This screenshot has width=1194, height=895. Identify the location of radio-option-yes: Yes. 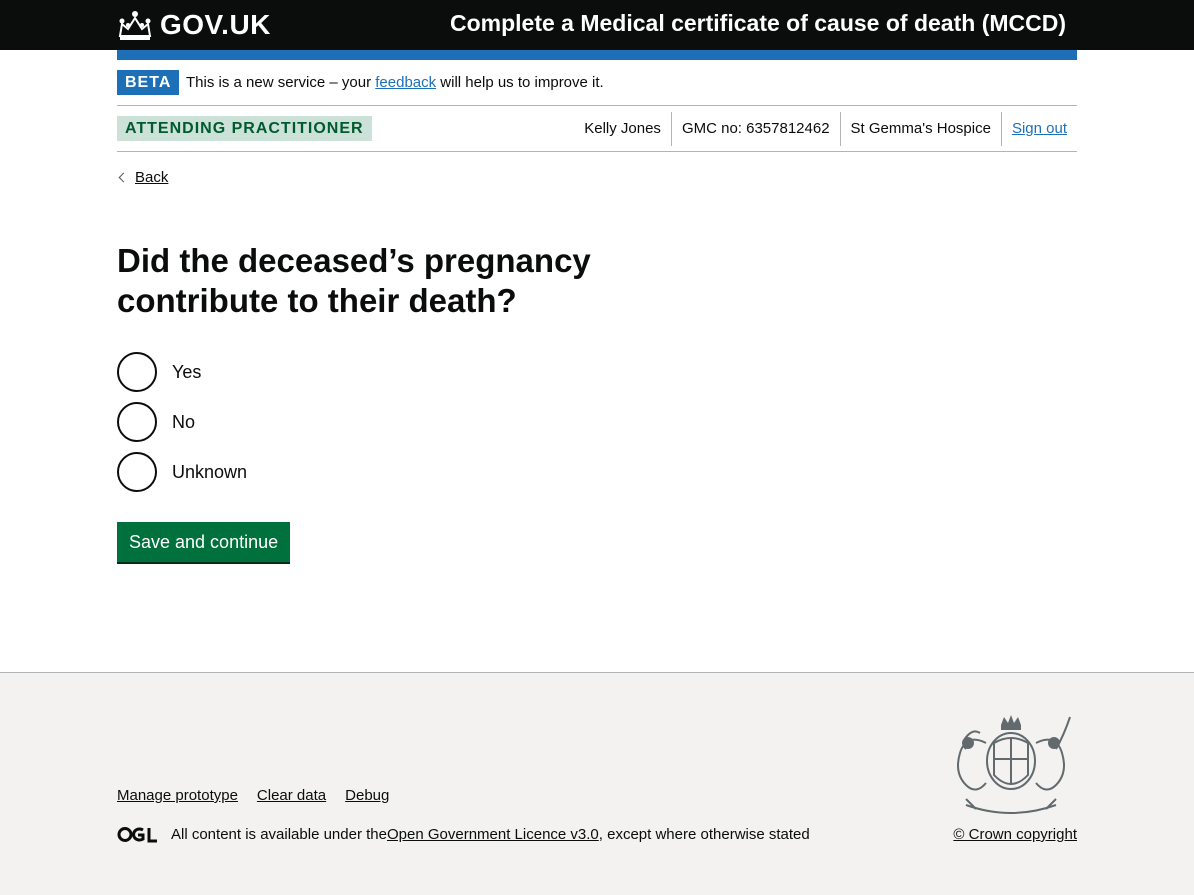
(182, 372).